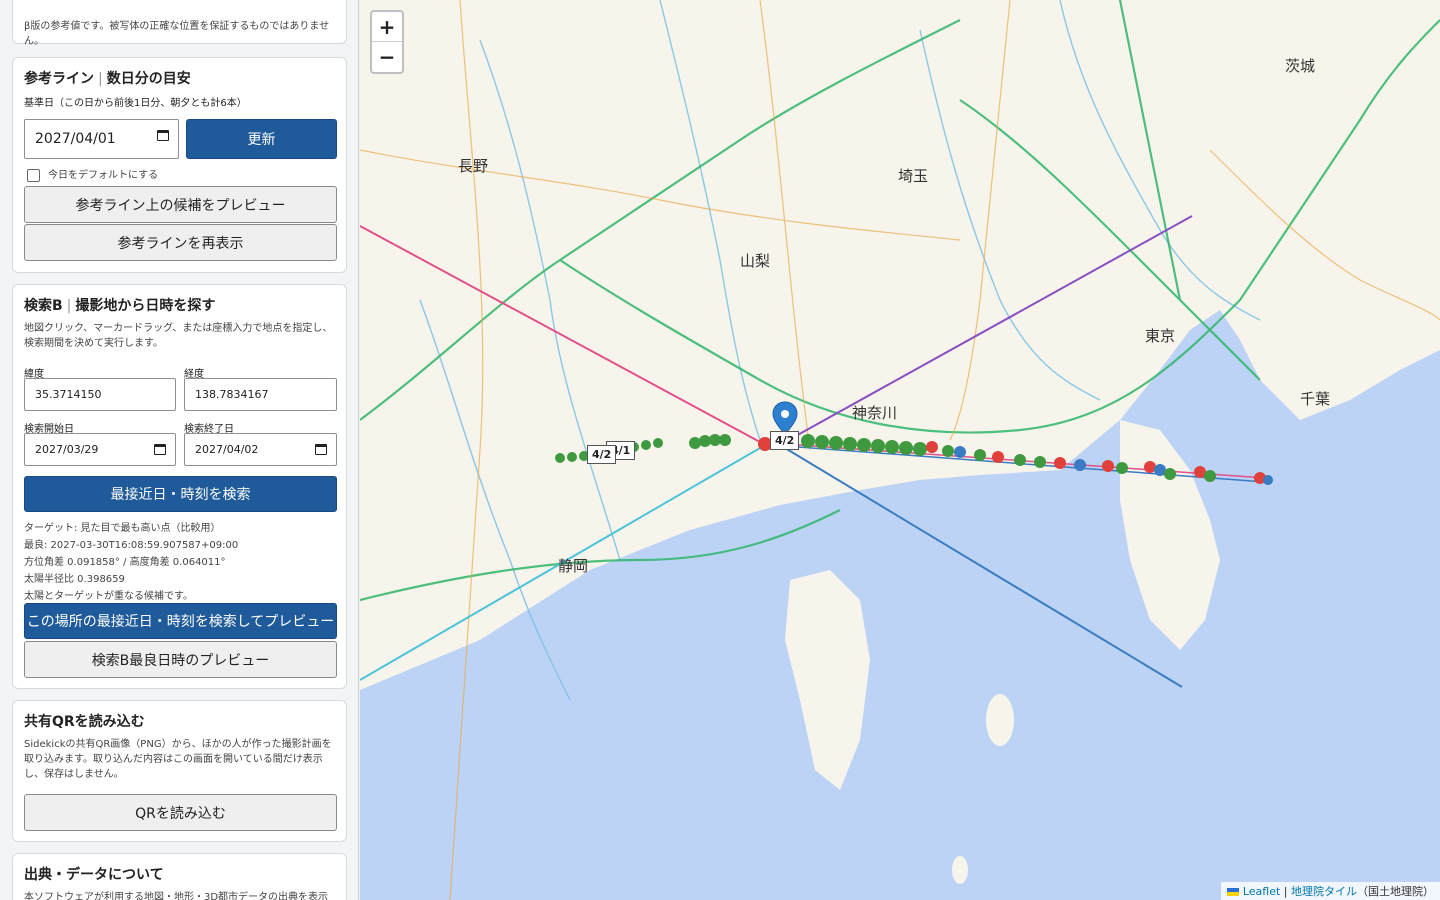  Describe the element at coordinates (387, 57) in the screenshot. I see `zoom-out-button: −` at that location.